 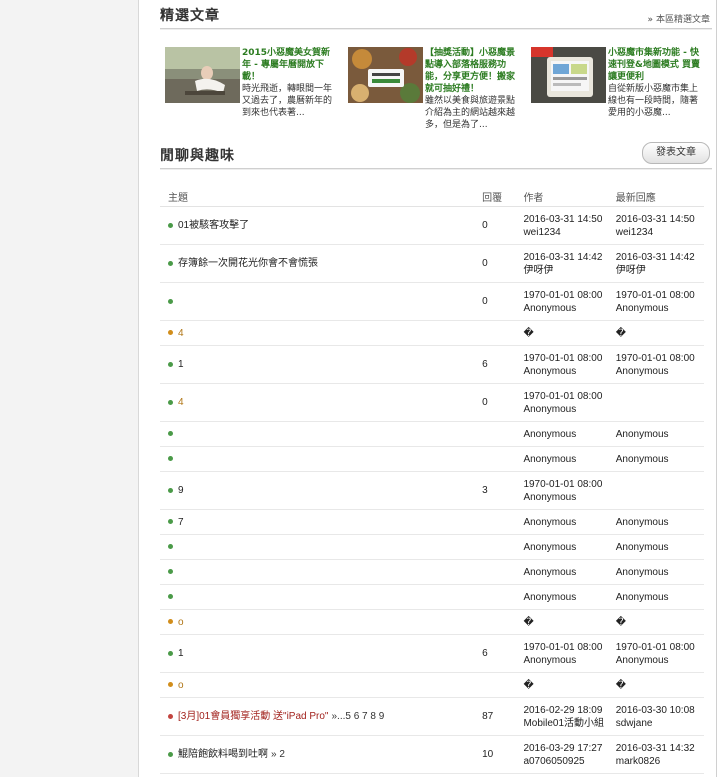 I want to click on last-reply-cell: 2016-03-31 14:50 wei1234, so click(x=659, y=225).